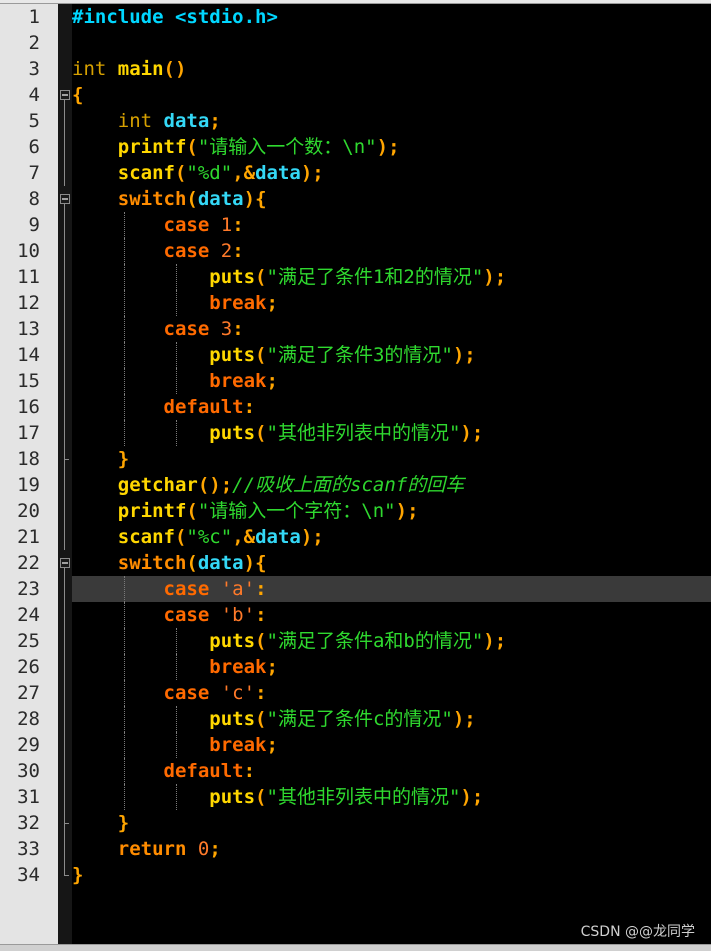 Image resolution: width=711 pixels, height=951 pixels. I want to click on code-text: scanf("%c",&data);, so click(391, 537).